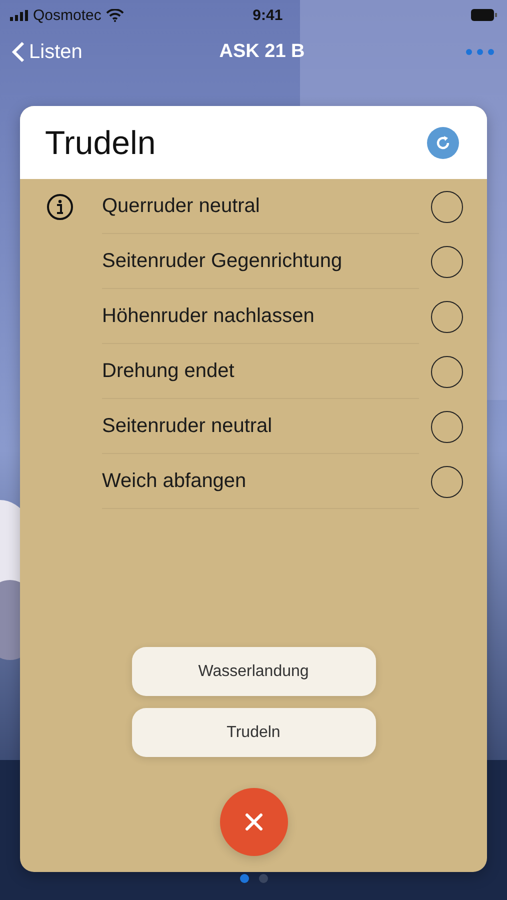  I want to click on checklist-item: Weich abfangen, so click(260, 481).